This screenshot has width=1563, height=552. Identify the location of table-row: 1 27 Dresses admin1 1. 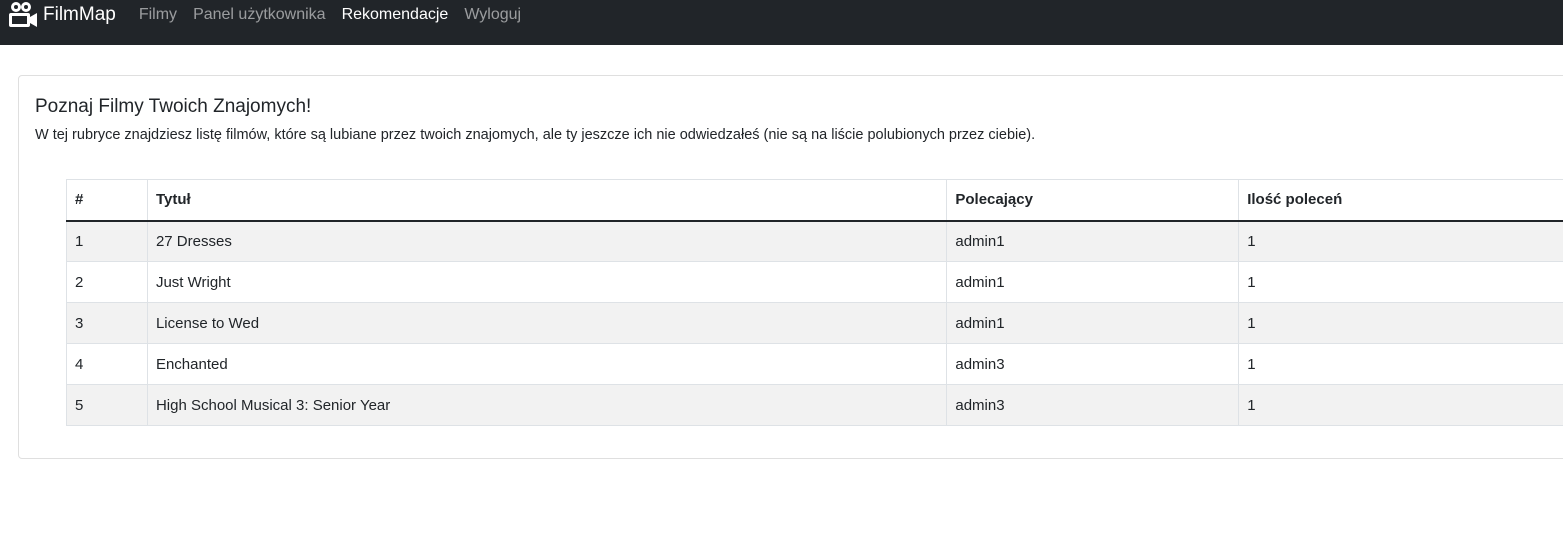
(814, 241).